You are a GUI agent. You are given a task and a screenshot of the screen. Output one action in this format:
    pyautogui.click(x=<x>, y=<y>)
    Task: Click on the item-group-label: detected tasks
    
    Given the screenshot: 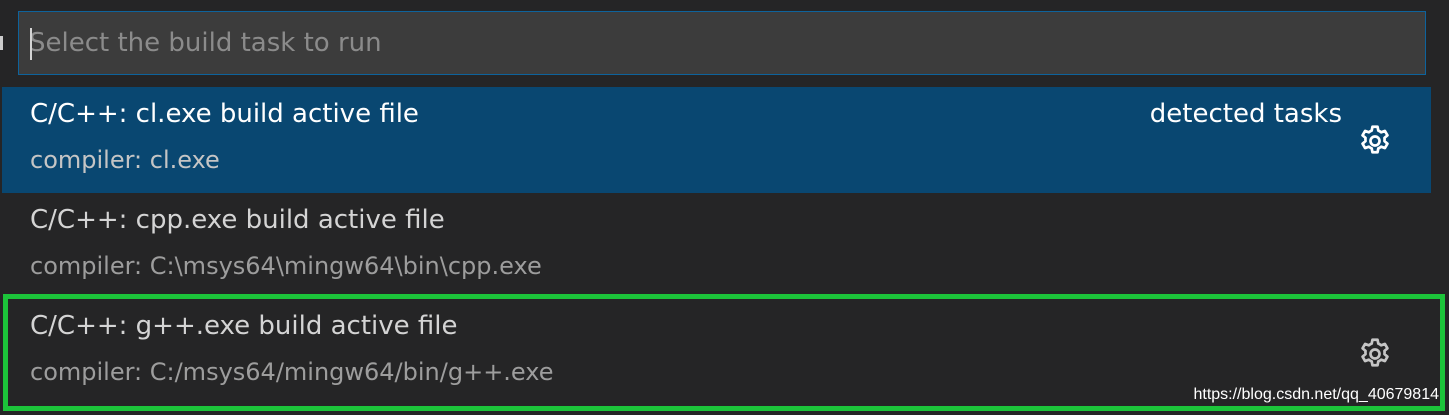 What is the action you would take?
    pyautogui.click(x=1245, y=114)
    